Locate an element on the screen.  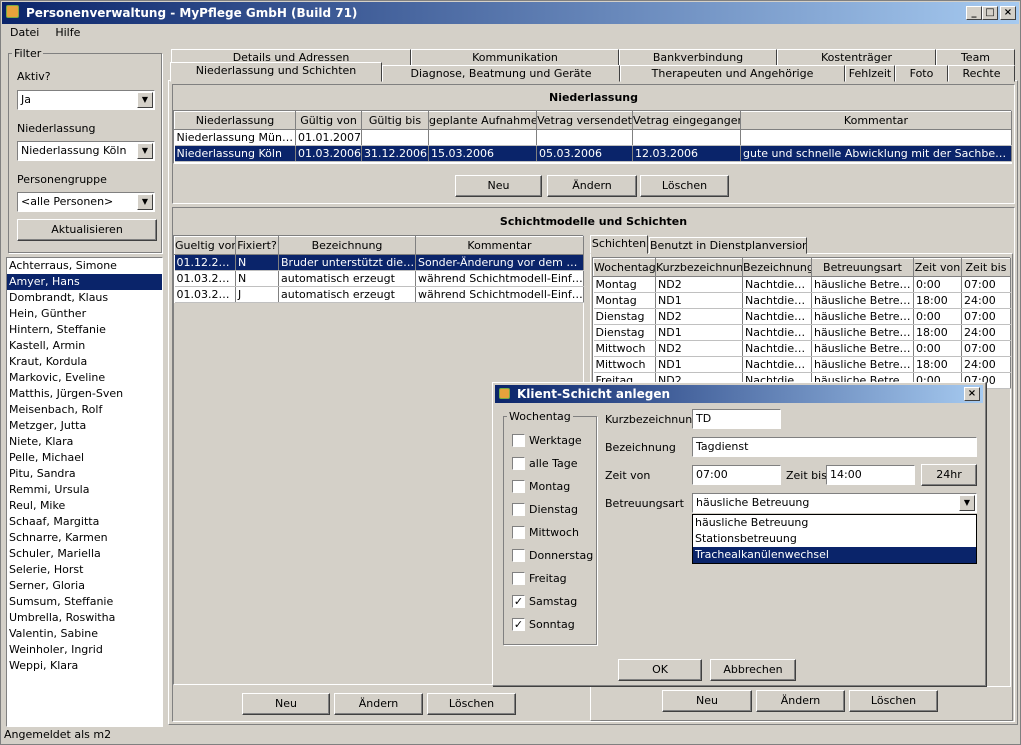
person-list-item: Remmi, Ursula is located at coordinates (84, 490).